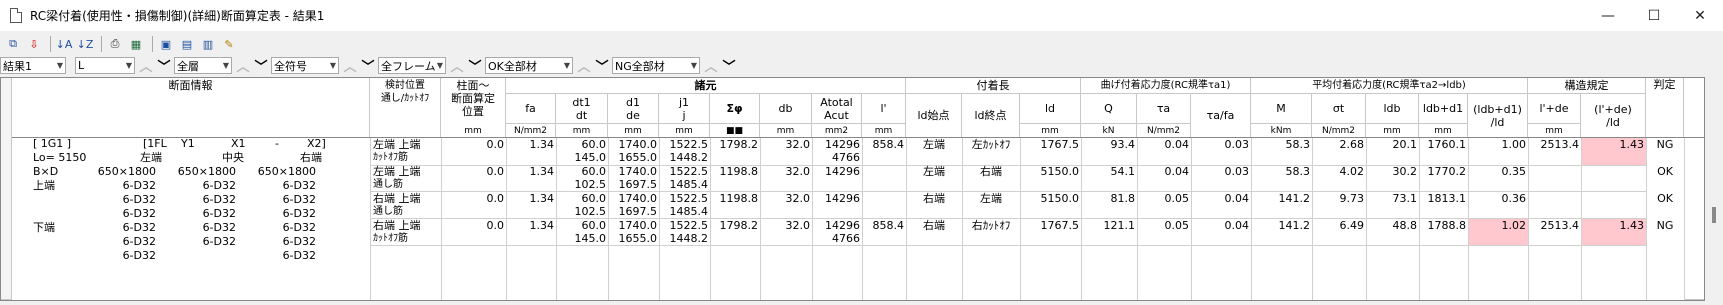 The width and height of the screenshot is (1723, 305). I want to click on cell-ldb: 30.2, so click(1392, 172).